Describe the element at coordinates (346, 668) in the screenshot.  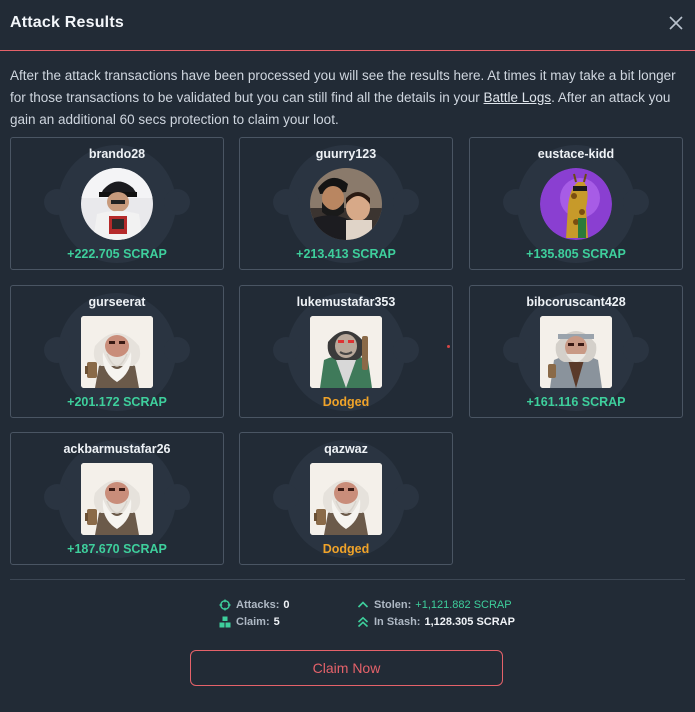
I see `claim-now-button: Claim Now` at that location.